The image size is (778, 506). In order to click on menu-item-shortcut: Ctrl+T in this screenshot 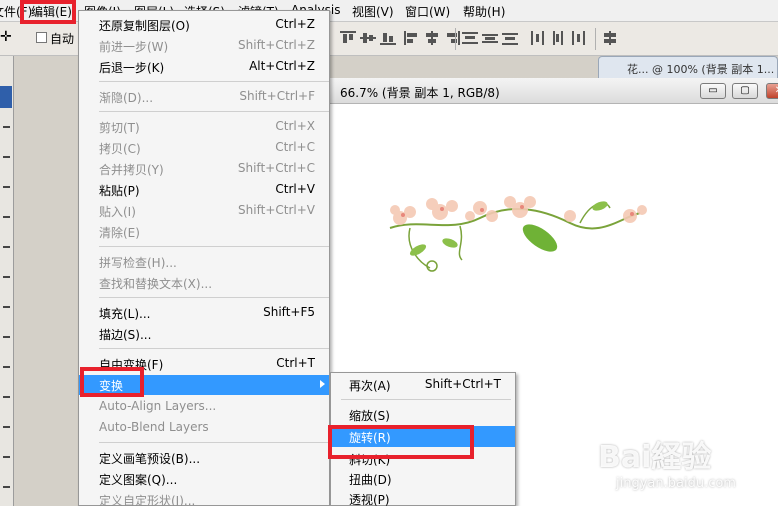, I will do `click(295, 363)`.